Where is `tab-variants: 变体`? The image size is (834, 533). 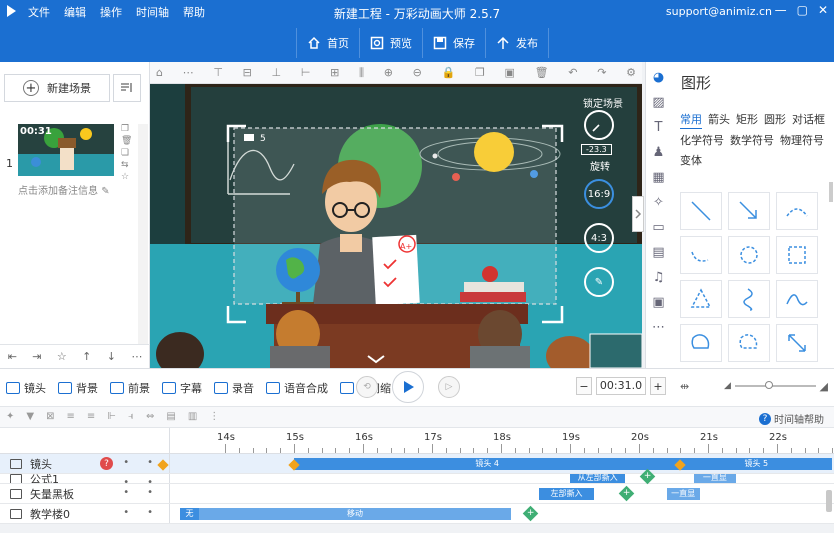
tab-variants: 变体 is located at coordinates (691, 161).